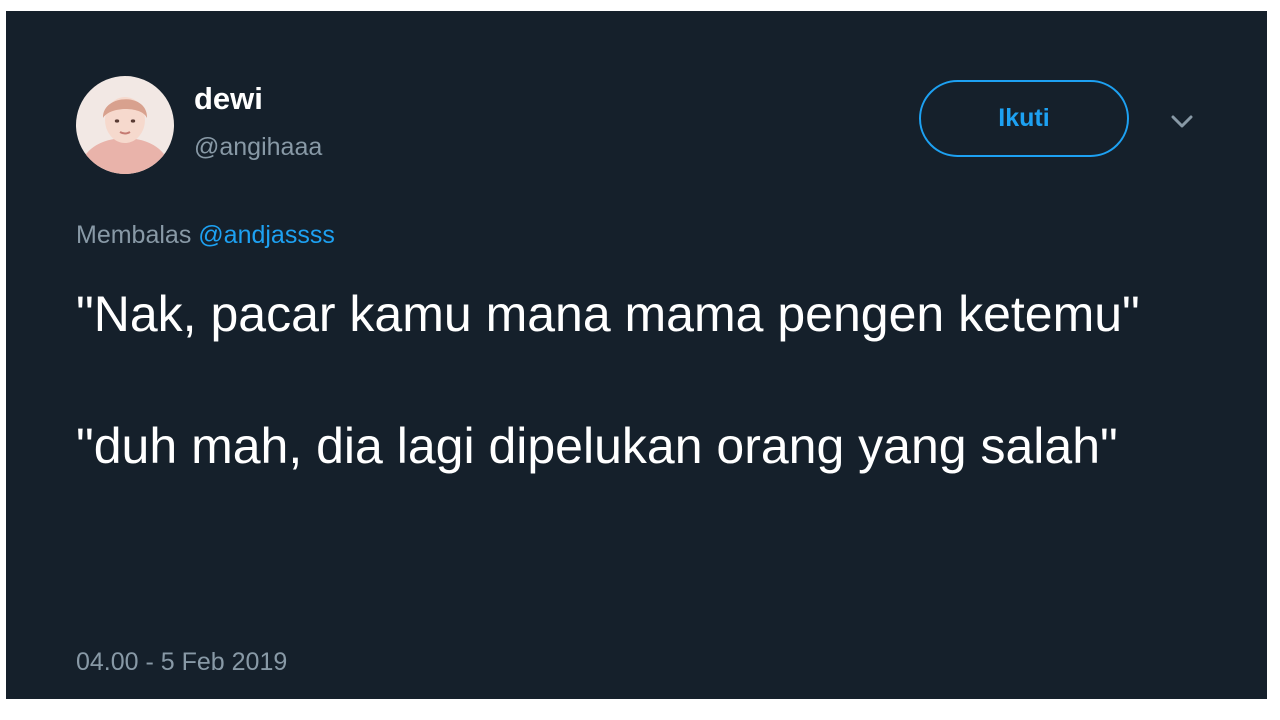 This screenshot has width=1280, height=720. What do you see at coordinates (181, 662) in the screenshot?
I see `tweet-timestamp: 04.00 - 5 Feb 2019` at bounding box center [181, 662].